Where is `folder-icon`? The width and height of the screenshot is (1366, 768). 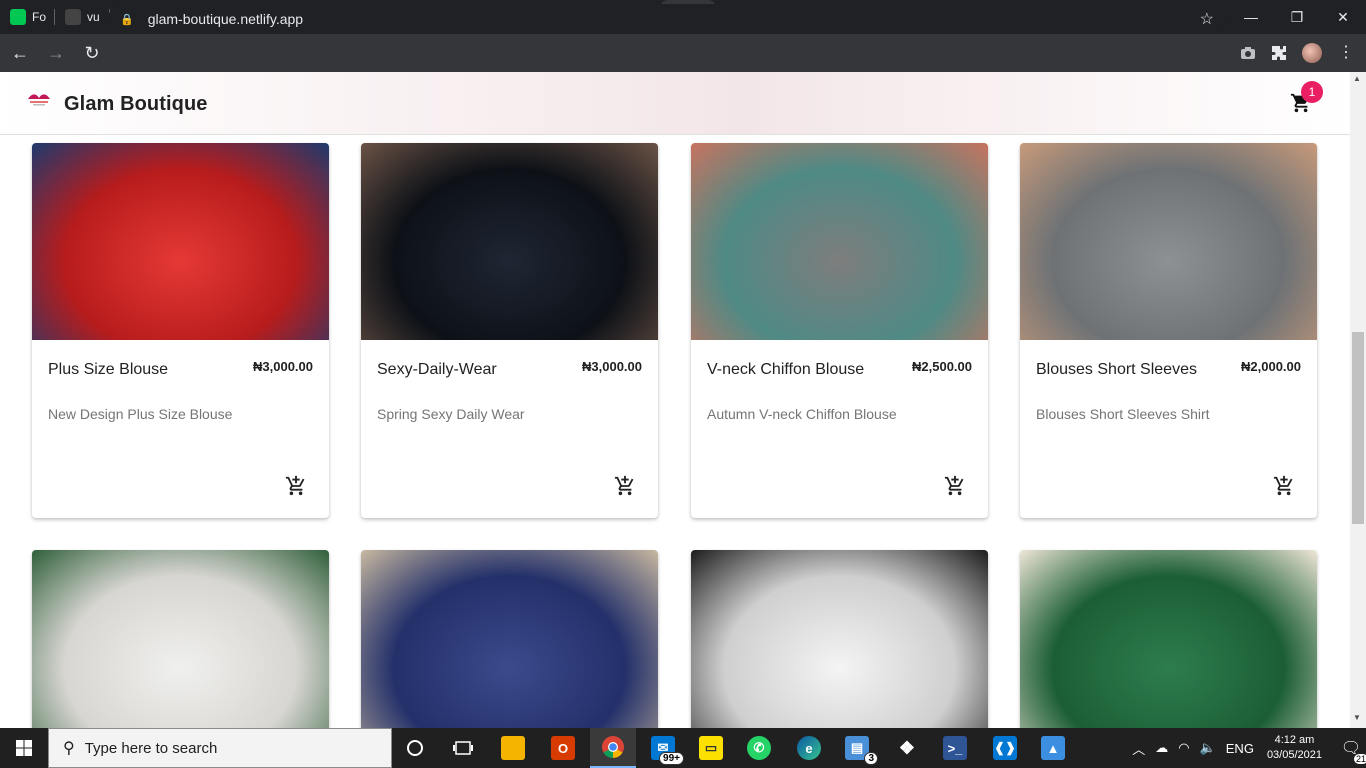 folder-icon is located at coordinates (513, 748).